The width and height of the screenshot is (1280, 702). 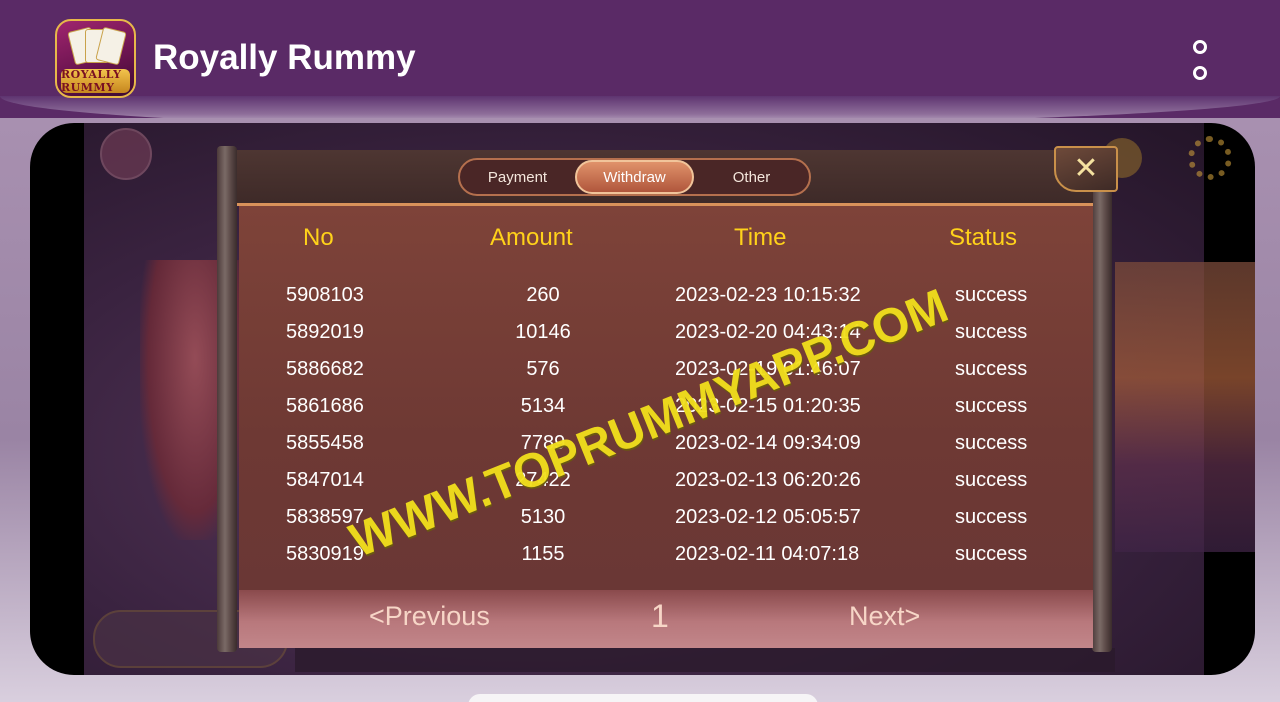 I want to click on column-header-no: No, so click(x=318, y=237).